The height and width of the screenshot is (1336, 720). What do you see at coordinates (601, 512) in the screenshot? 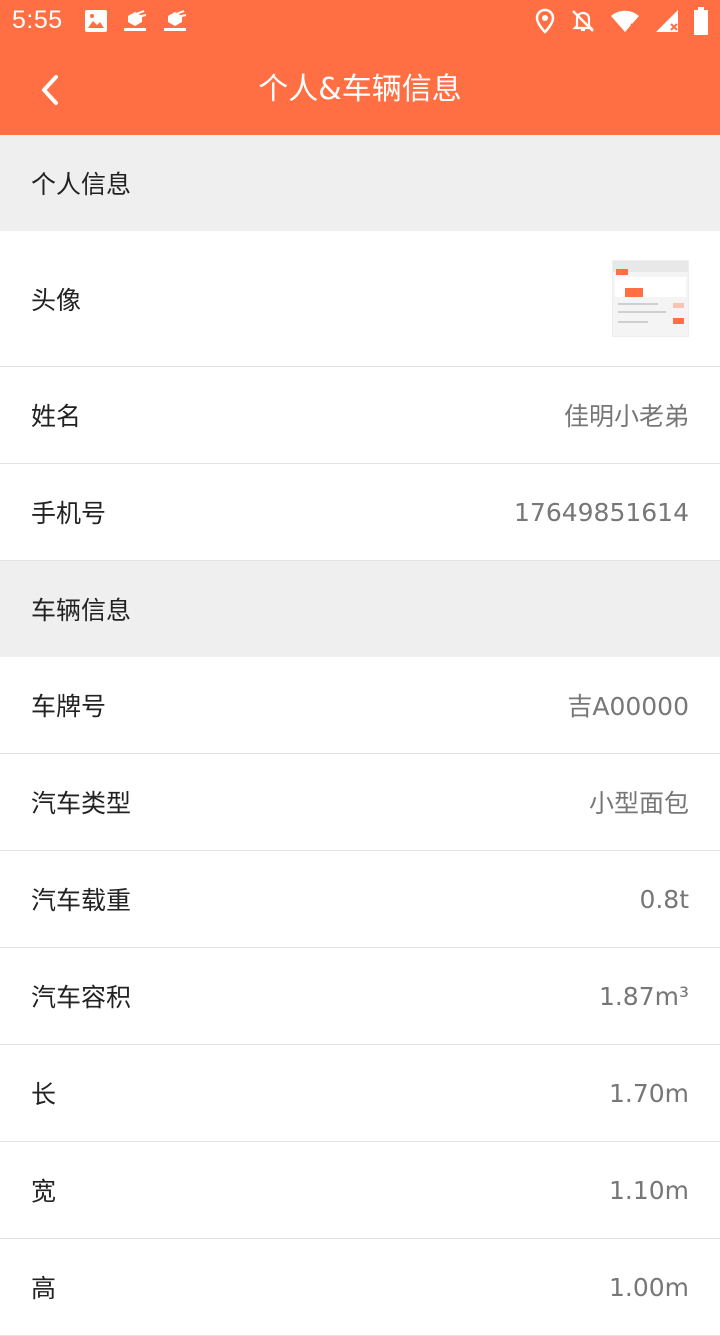
I see `phone-value: 17649851614` at bounding box center [601, 512].